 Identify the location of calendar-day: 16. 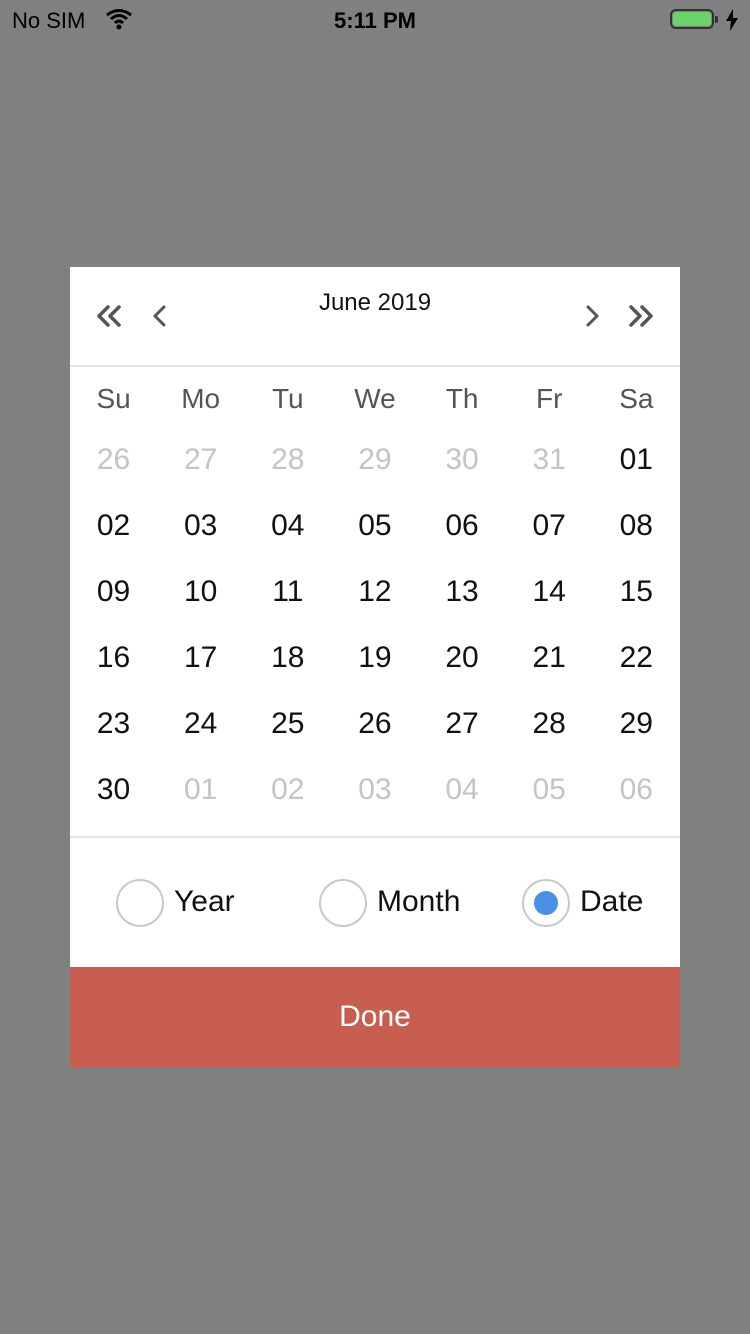
(113, 658).